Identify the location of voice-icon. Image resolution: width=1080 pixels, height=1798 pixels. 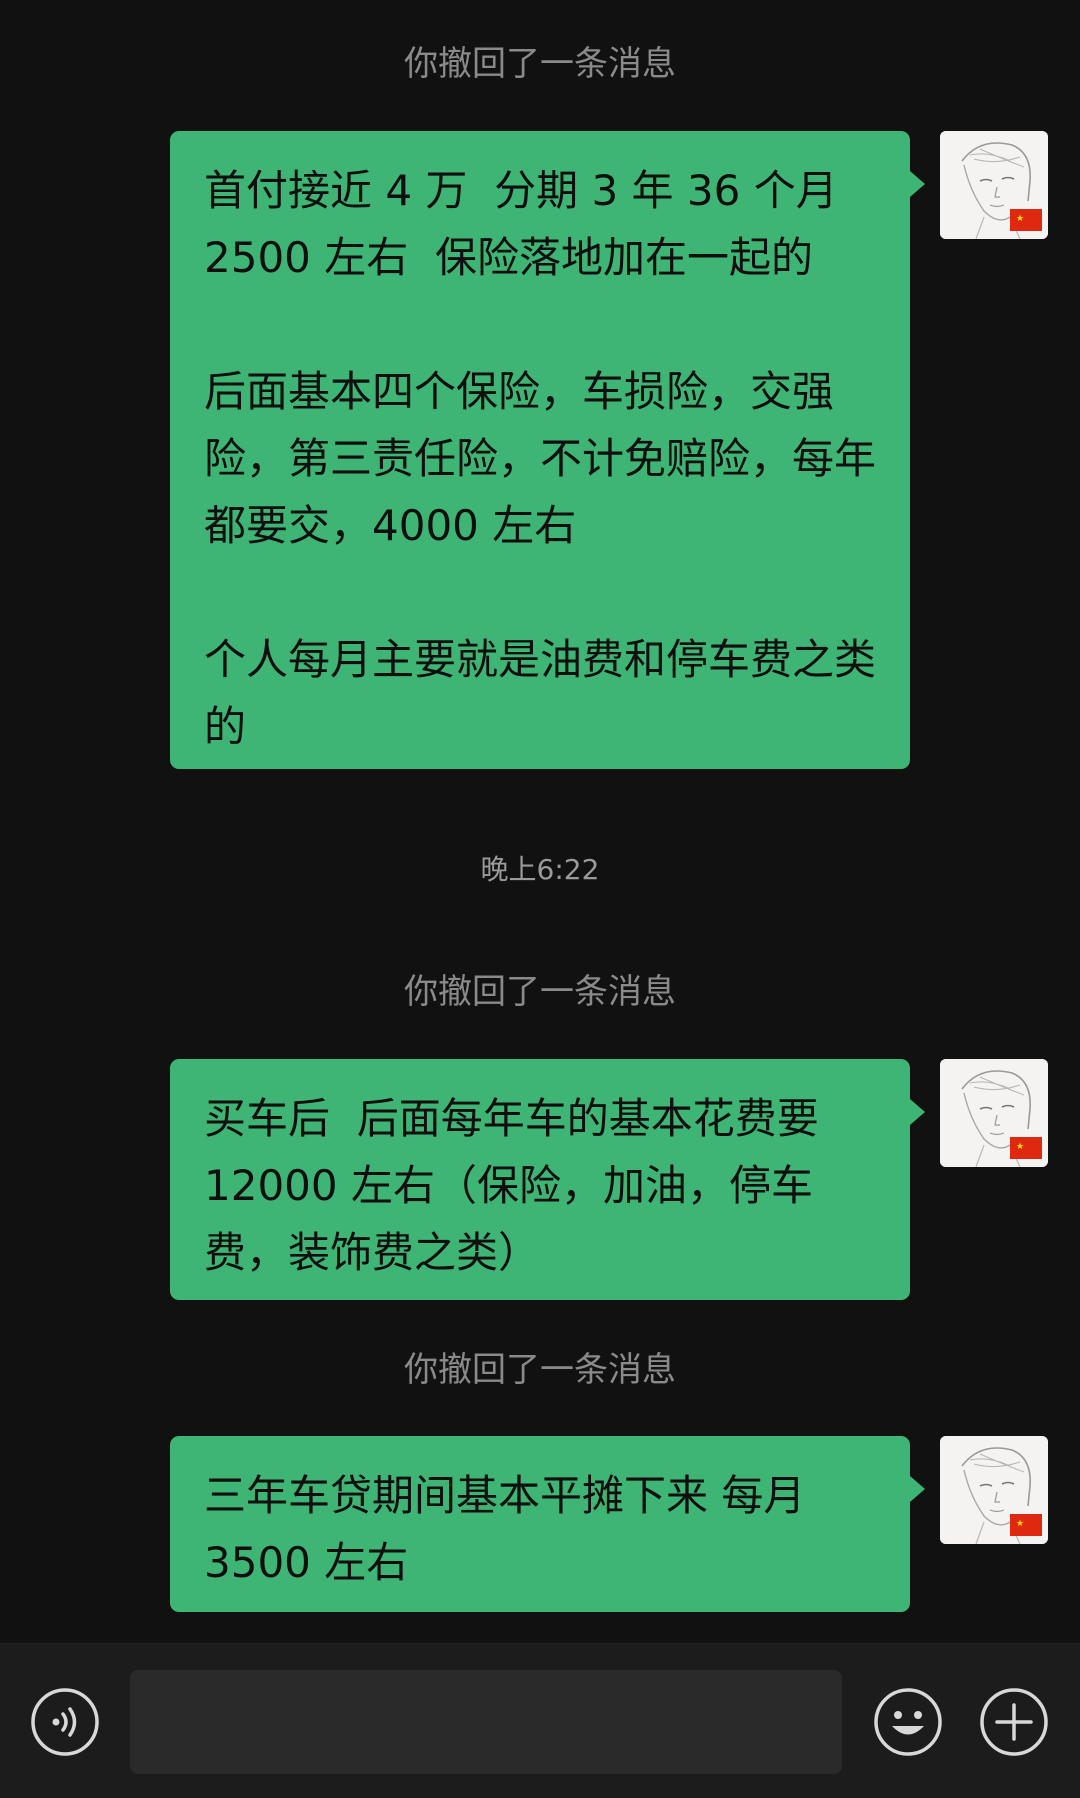
(65, 1722).